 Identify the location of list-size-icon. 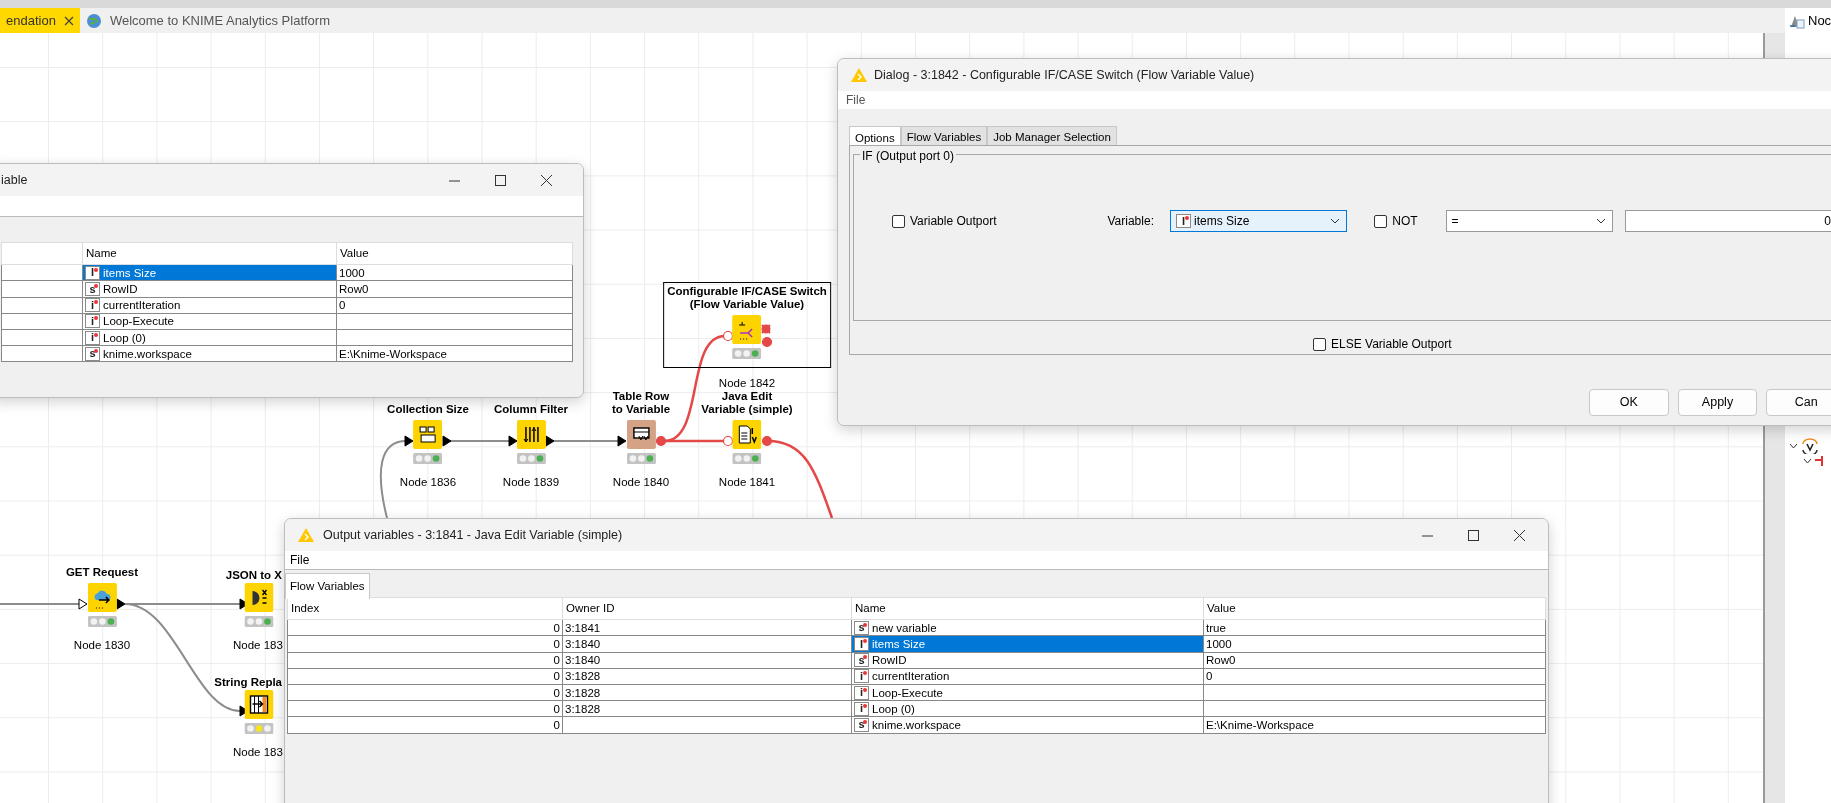
(428, 434).